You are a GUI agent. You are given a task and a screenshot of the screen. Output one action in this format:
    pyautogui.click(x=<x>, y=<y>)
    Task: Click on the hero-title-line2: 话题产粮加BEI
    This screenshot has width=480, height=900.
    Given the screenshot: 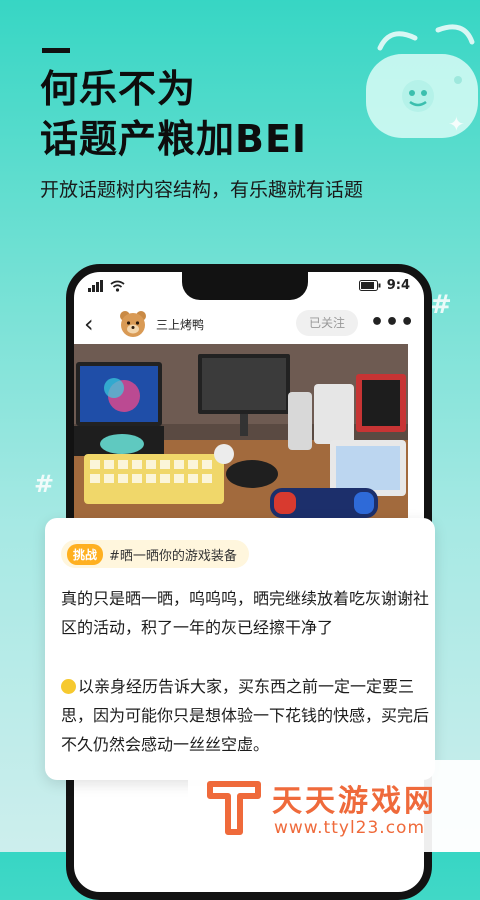 What is the action you would take?
    pyautogui.click(x=174, y=139)
    